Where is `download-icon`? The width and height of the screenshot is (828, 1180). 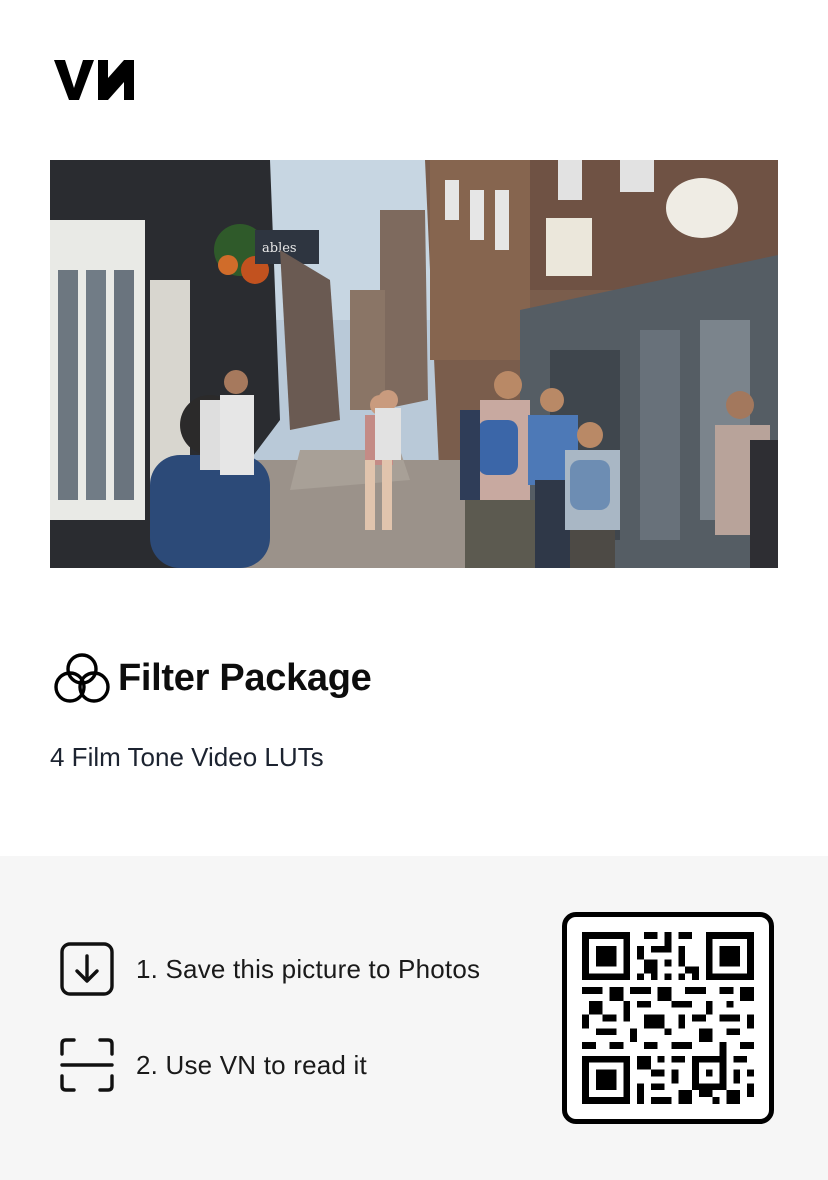
download-icon is located at coordinates (87, 969).